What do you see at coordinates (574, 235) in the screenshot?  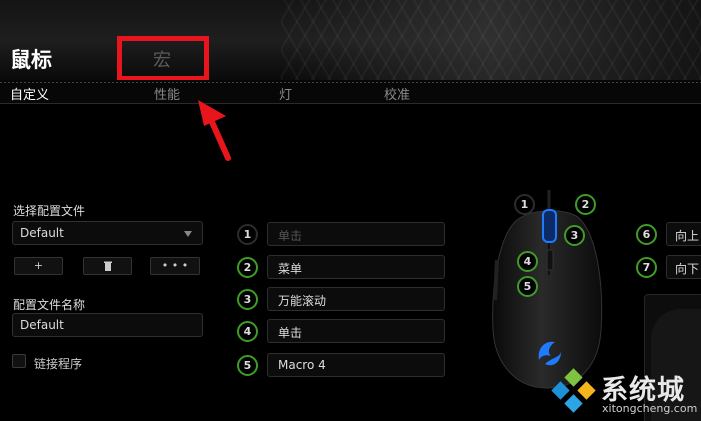 I see `mouse-callout-3: 3` at bounding box center [574, 235].